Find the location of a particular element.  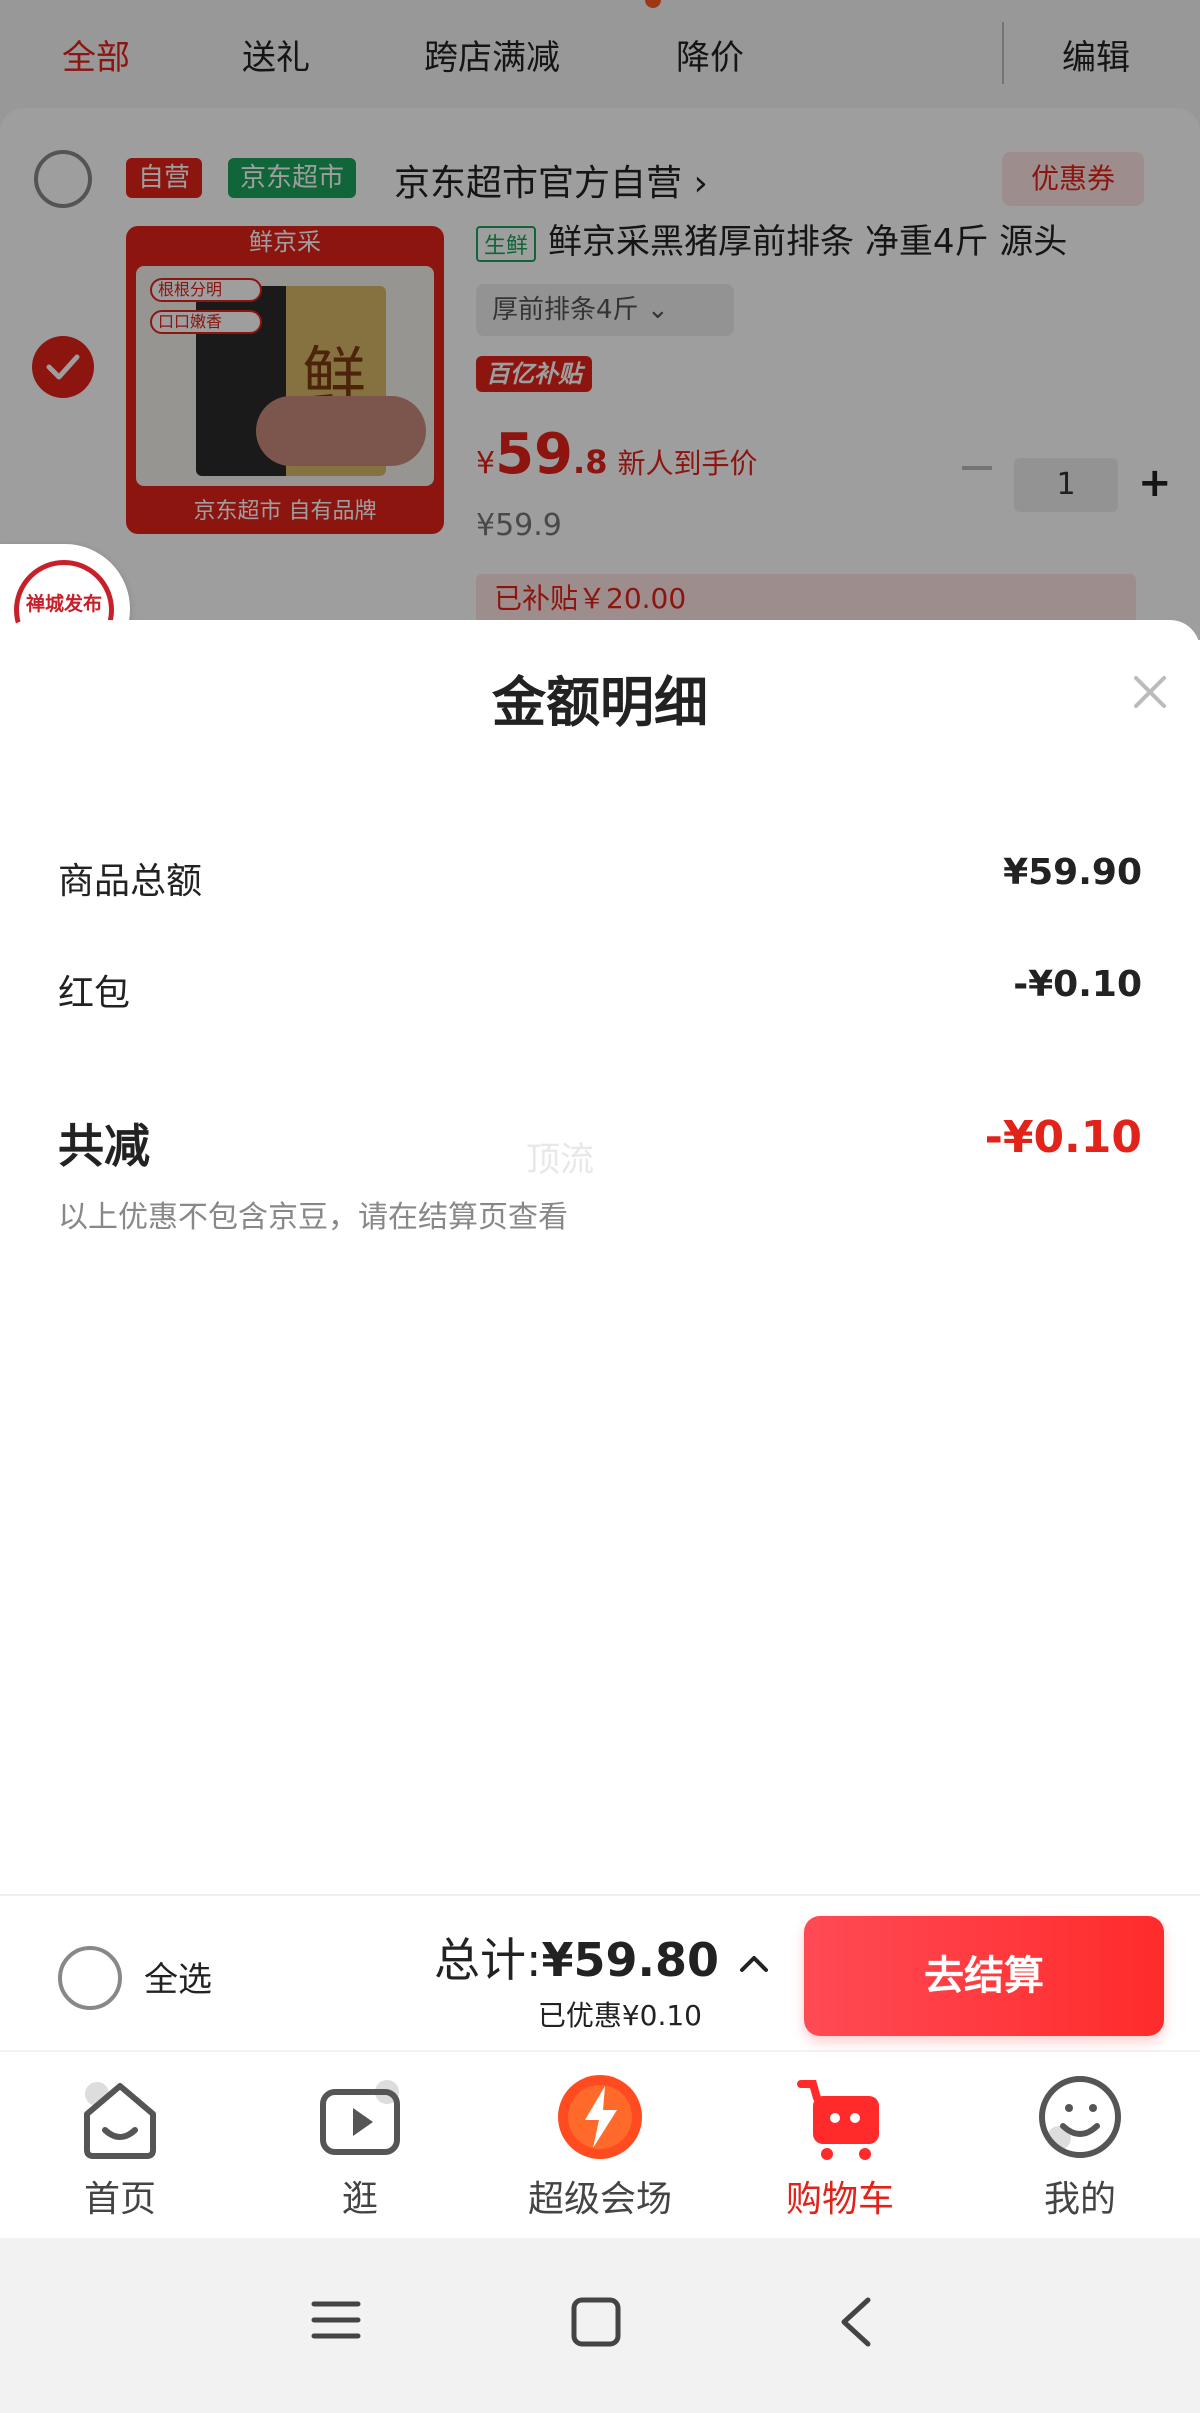

cart-icon is located at coordinates (838, 2120).